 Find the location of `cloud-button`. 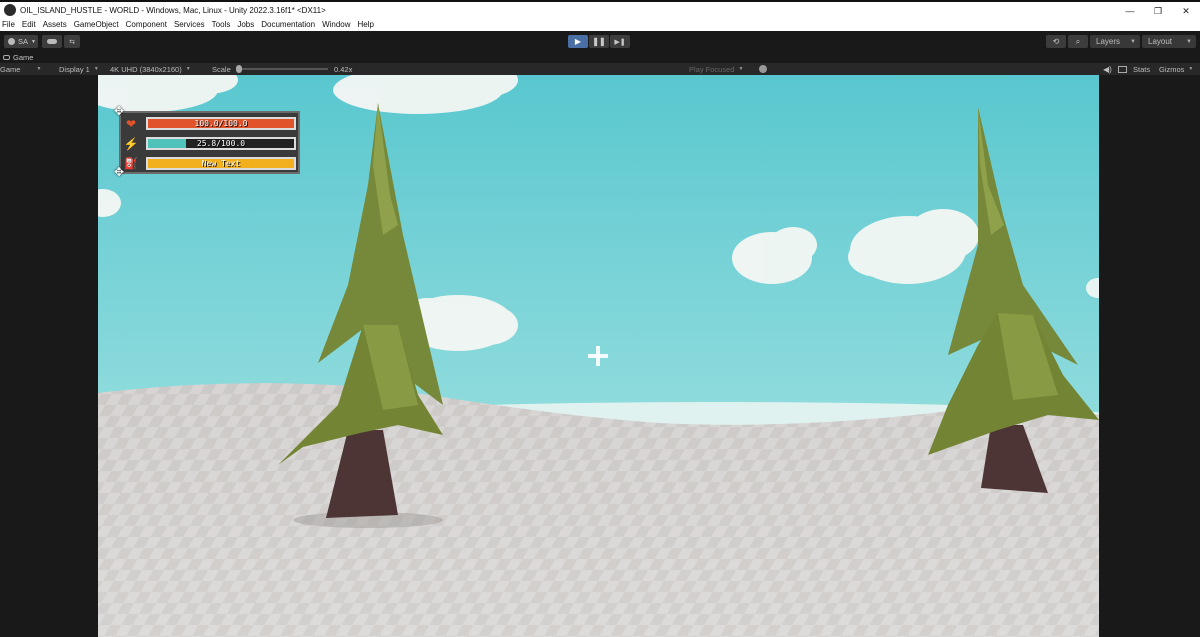

cloud-button is located at coordinates (52, 41).